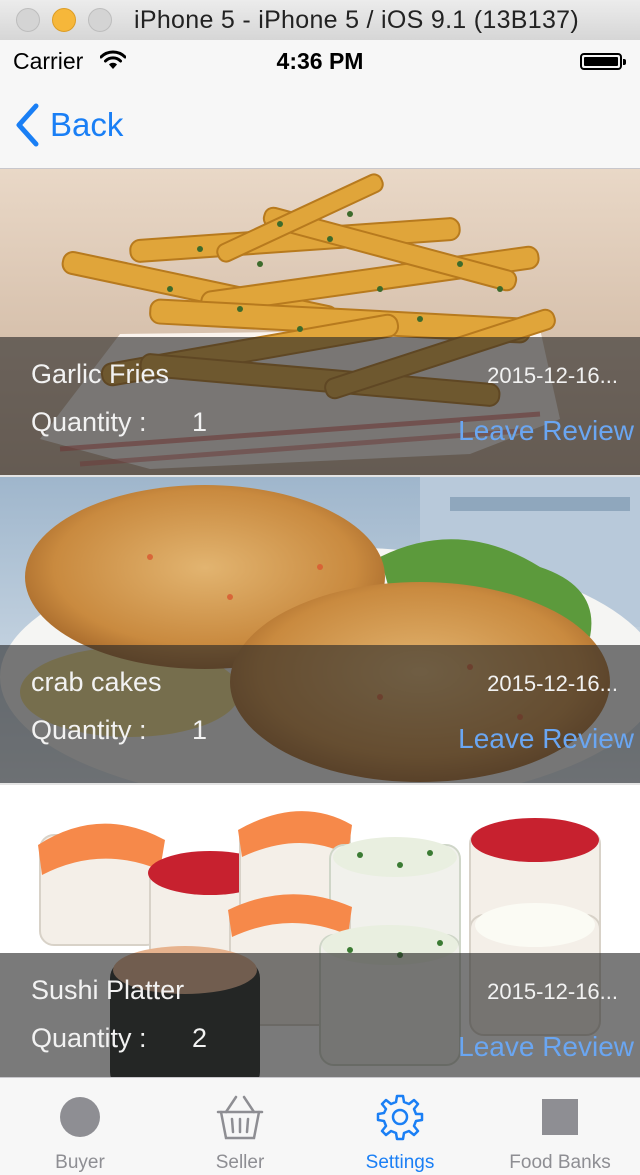 Image resolution: width=640 pixels, height=1175 pixels. What do you see at coordinates (96, 682) in the screenshot?
I see `food-name: crab cakes` at bounding box center [96, 682].